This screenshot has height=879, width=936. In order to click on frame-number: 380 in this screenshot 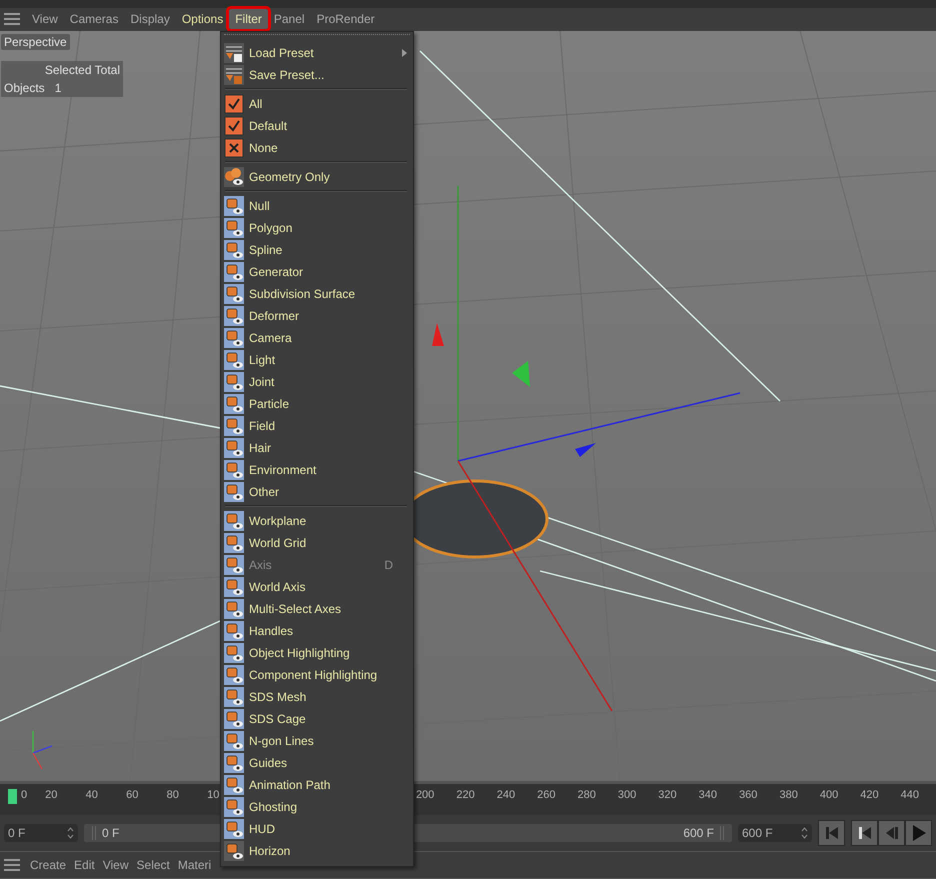, I will do `click(788, 795)`.